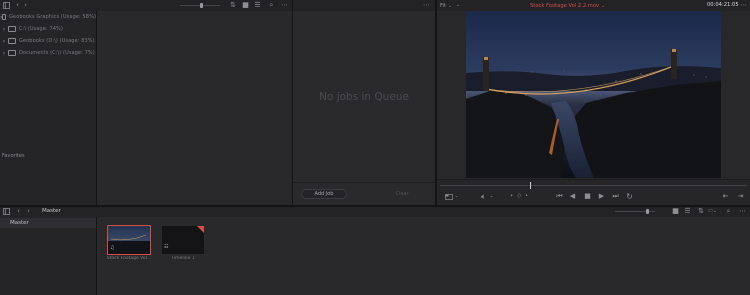 The height and width of the screenshot is (295, 750). What do you see at coordinates (572, 196) in the screenshot?
I see `play-reverse-icon: ◀︎` at bounding box center [572, 196].